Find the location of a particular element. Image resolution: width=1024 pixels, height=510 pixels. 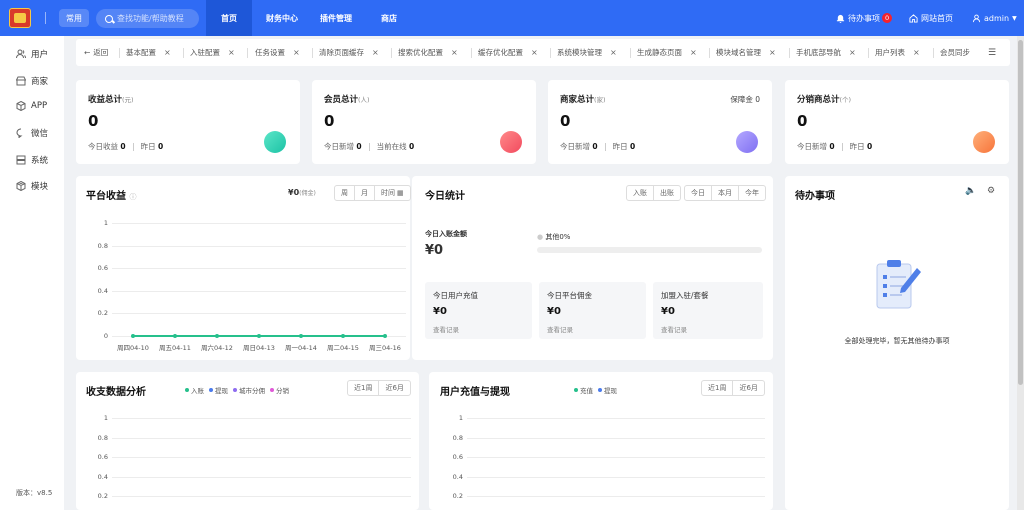

x-tick-label: 周二04-15 is located at coordinates (343, 348).